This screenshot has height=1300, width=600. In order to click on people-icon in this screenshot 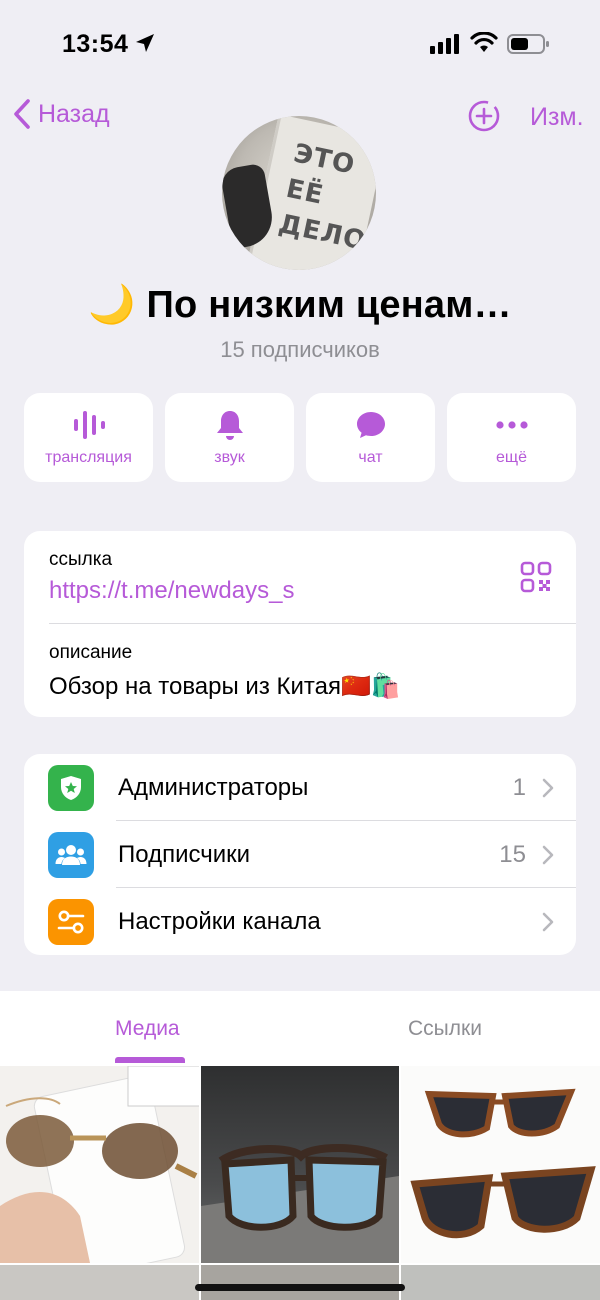, I will do `click(71, 854)`.